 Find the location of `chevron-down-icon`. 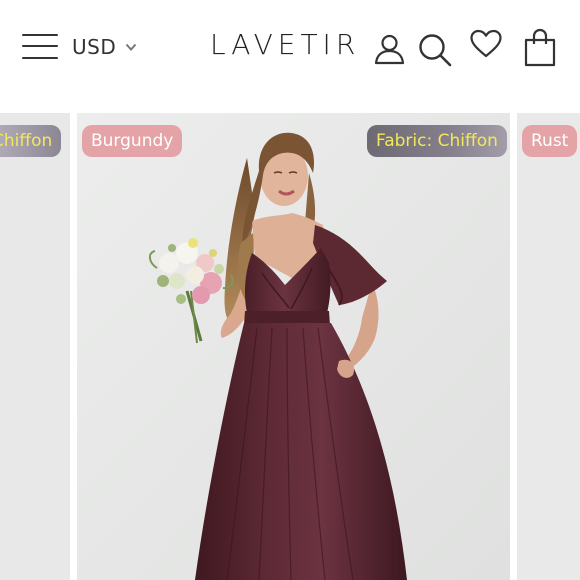

chevron-down-icon is located at coordinates (131, 47).